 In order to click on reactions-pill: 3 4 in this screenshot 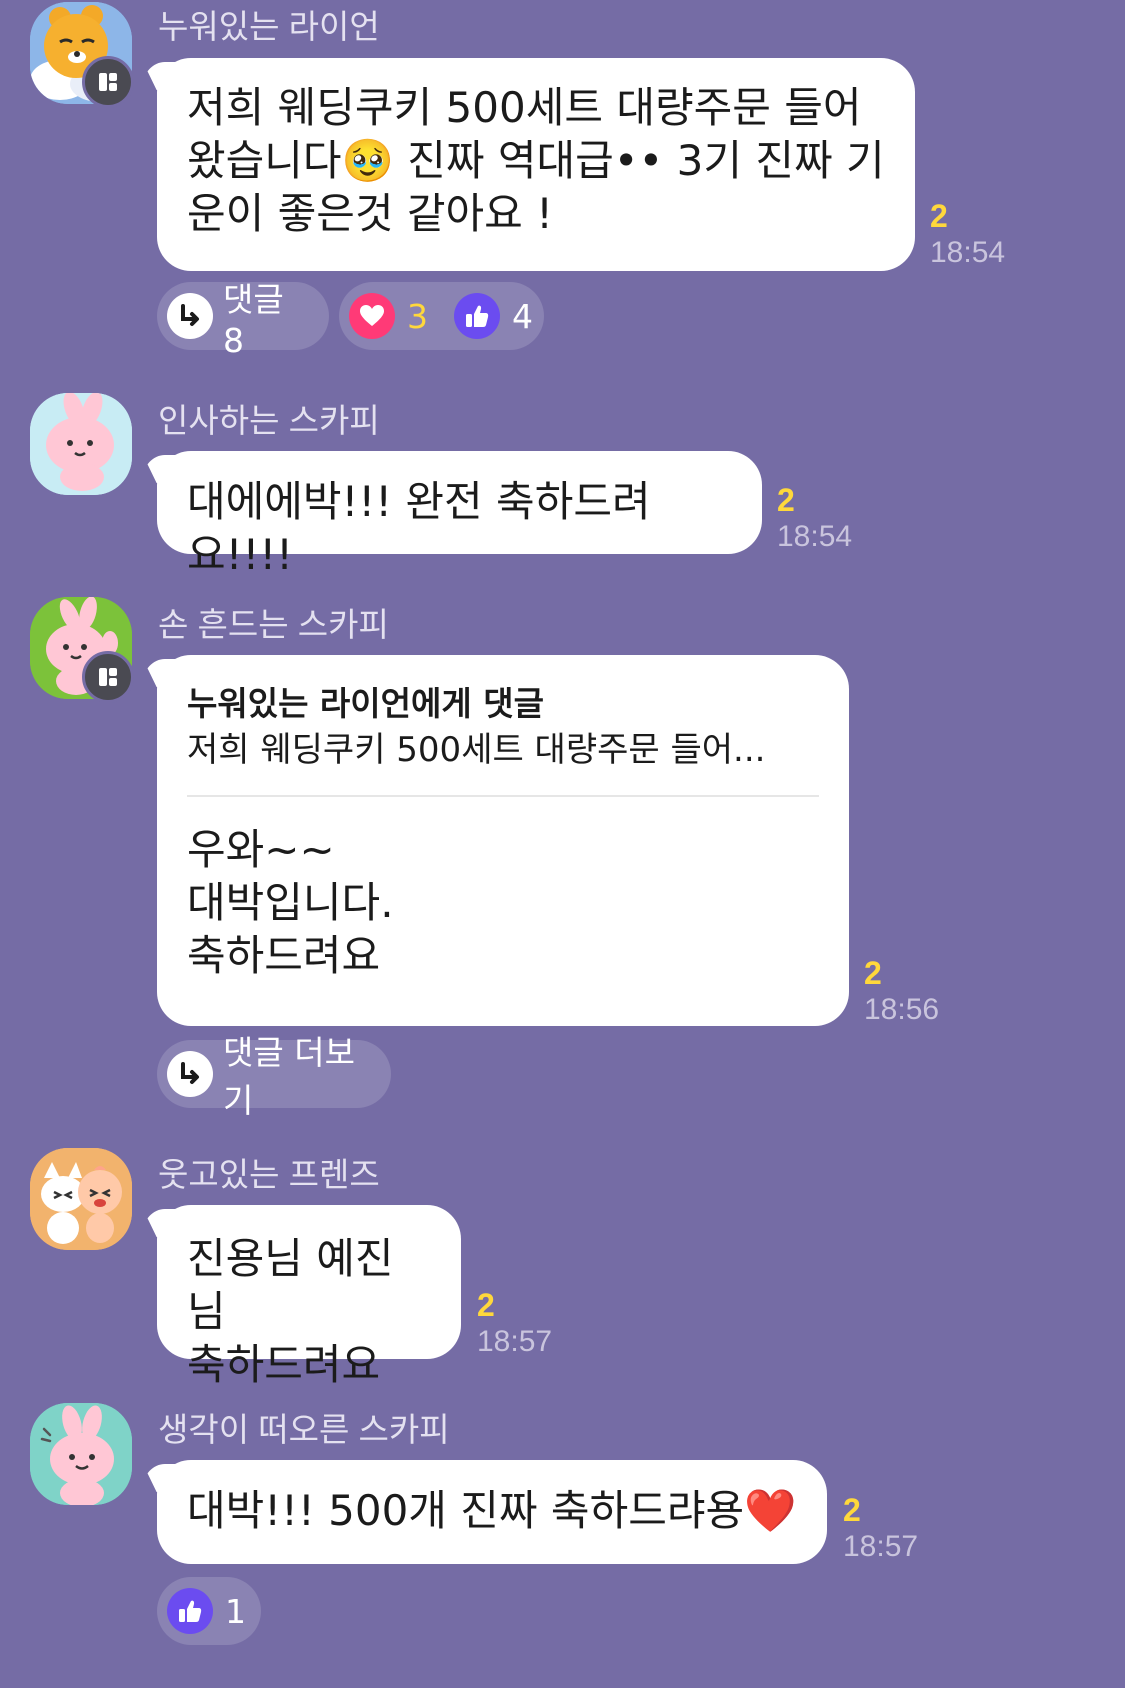, I will do `click(441, 316)`.